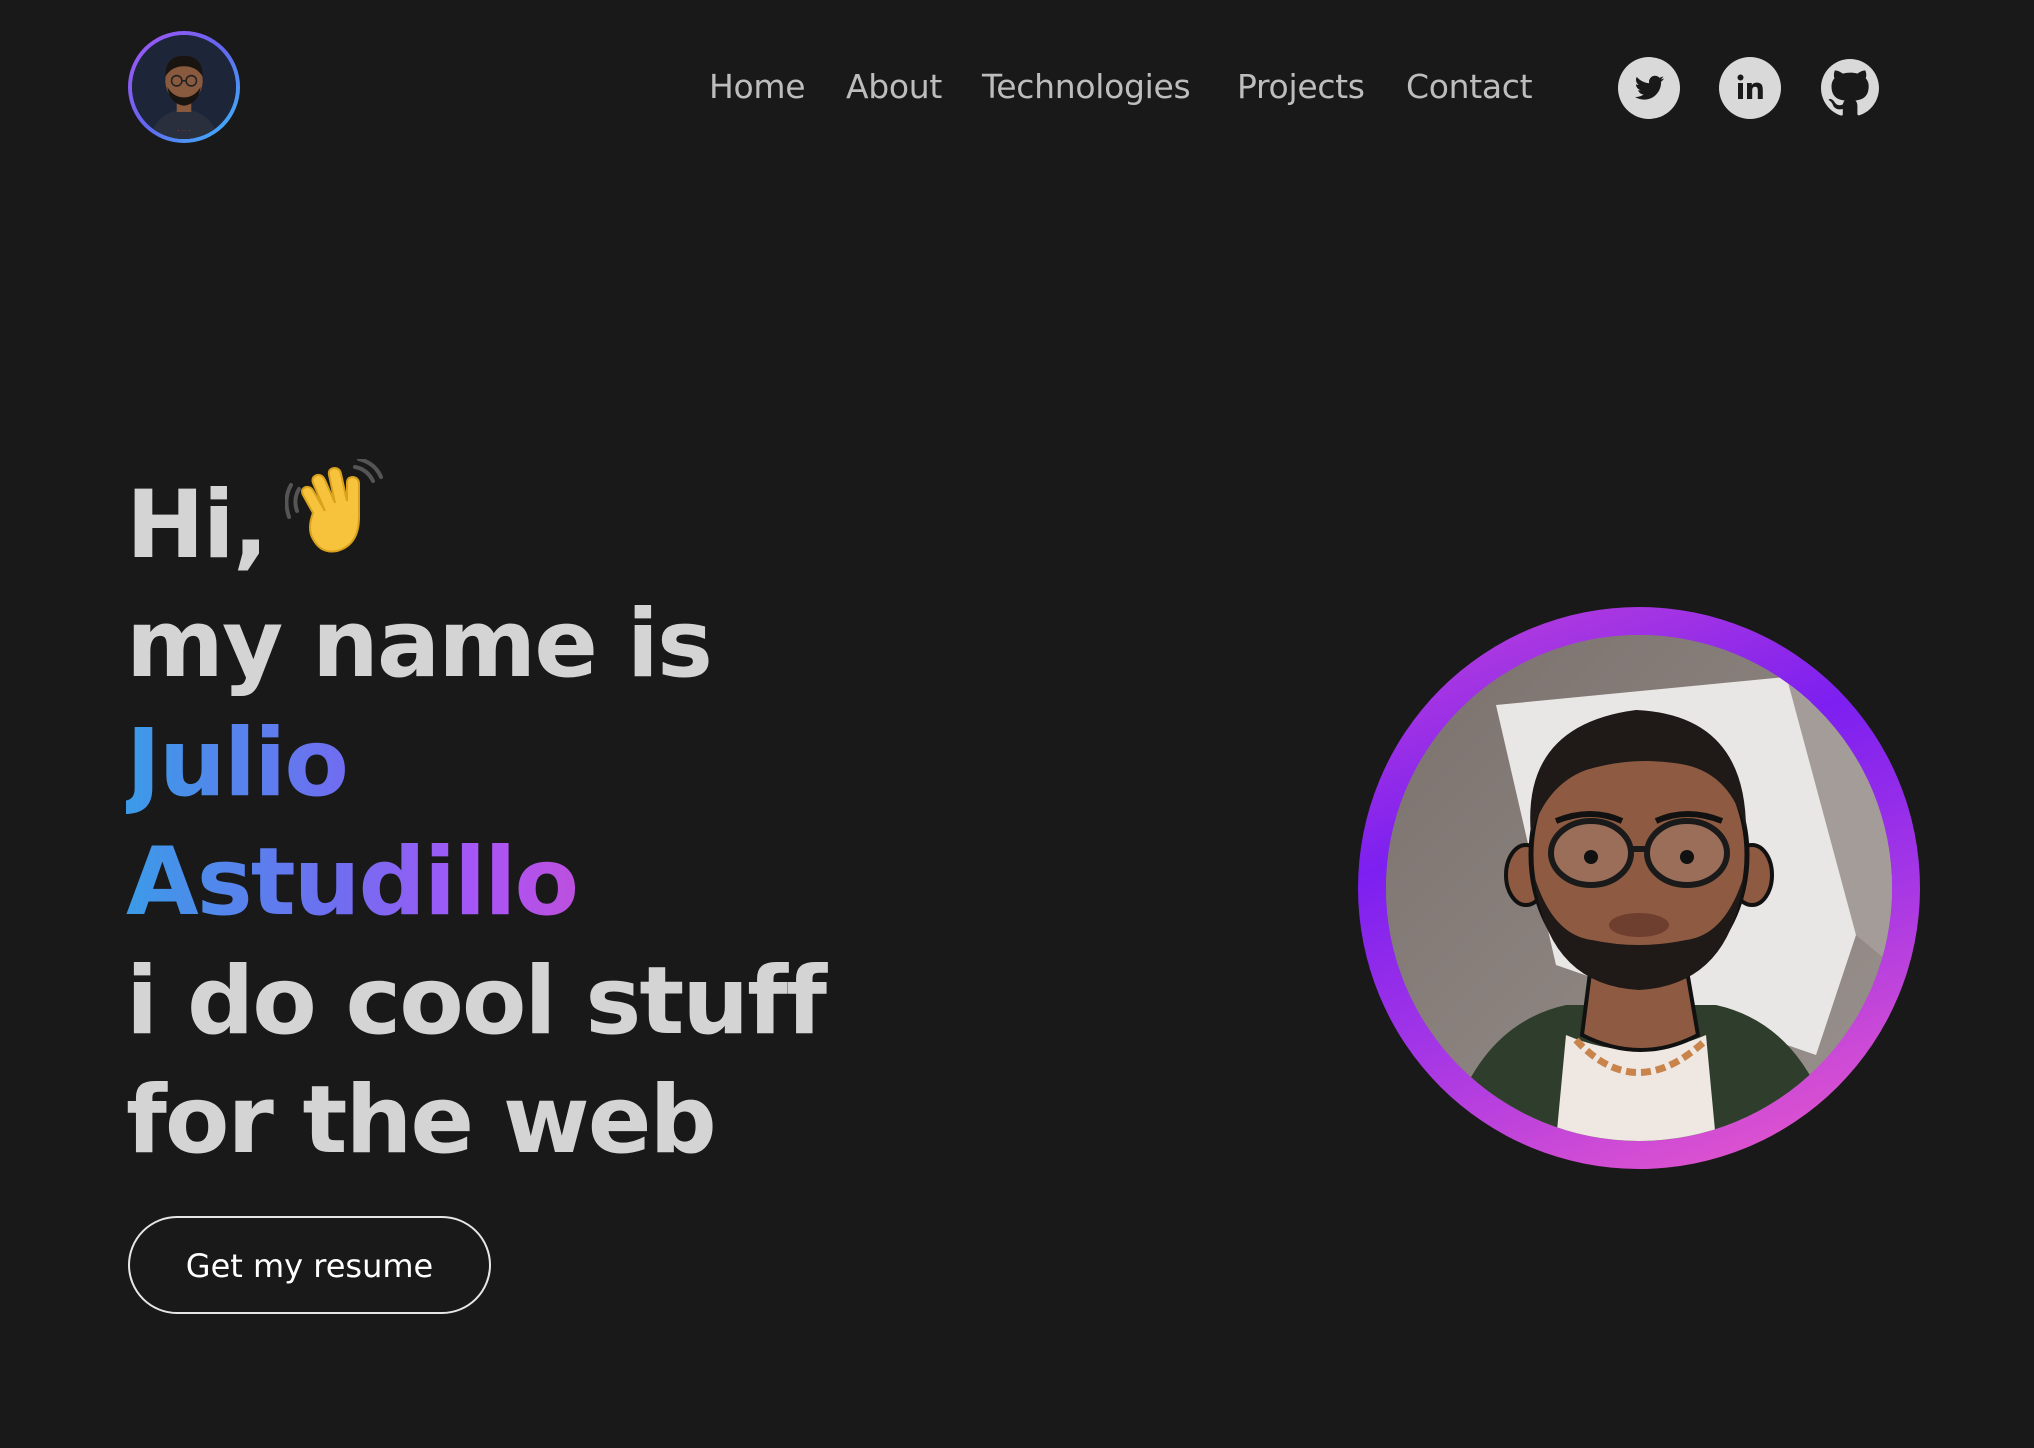  I want to click on hero-line-2: my name is, so click(419, 644).